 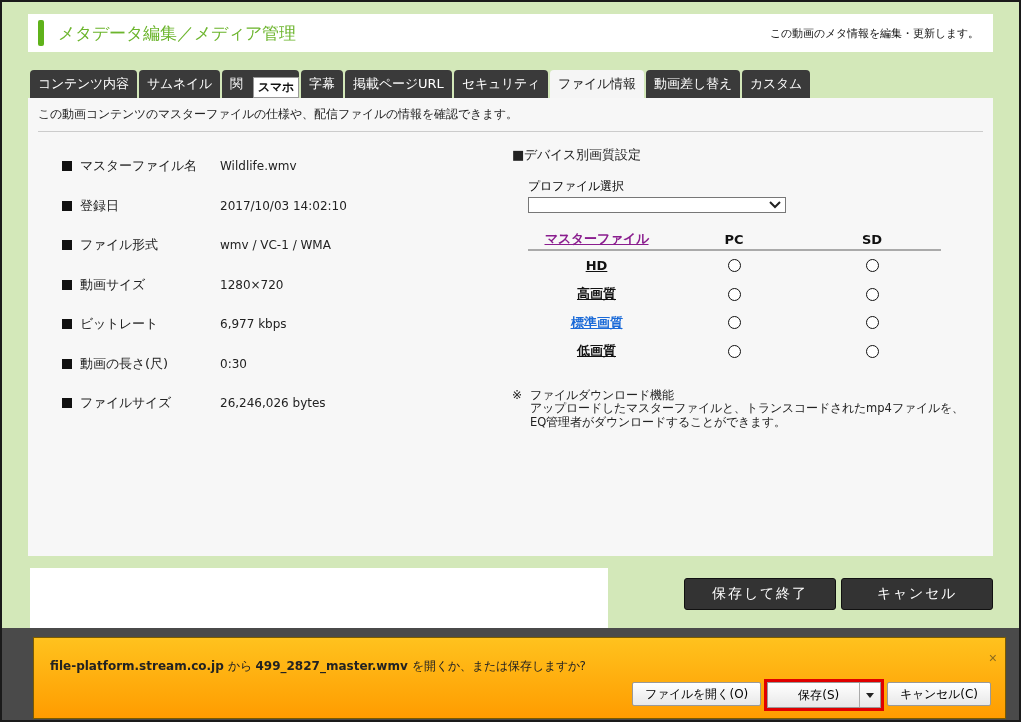 What do you see at coordinates (119, 324) in the screenshot?
I see `field-label: ビットレート` at bounding box center [119, 324].